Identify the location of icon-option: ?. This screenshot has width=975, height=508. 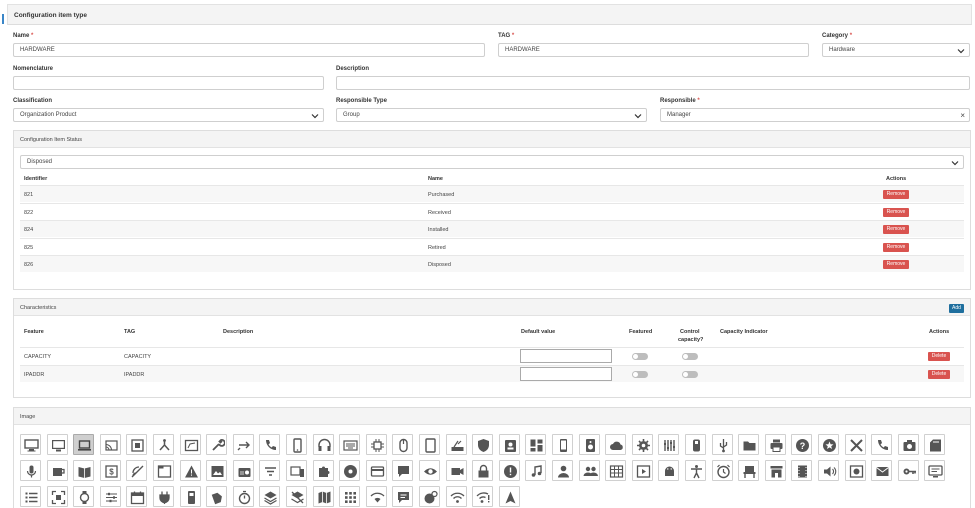
(802, 444).